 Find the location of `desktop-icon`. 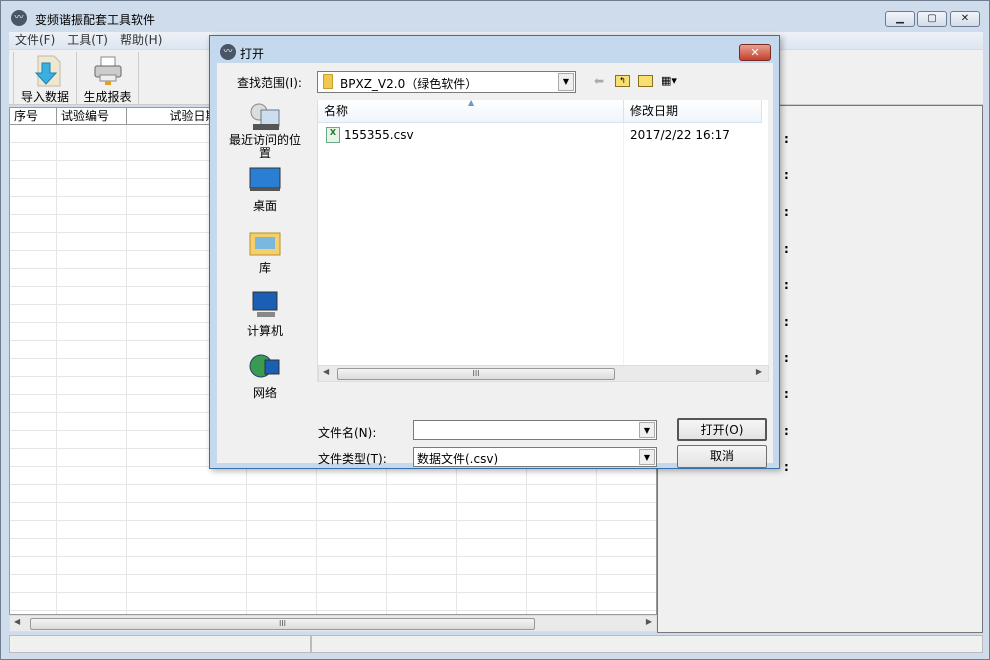

desktop-icon is located at coordinates (265, 180).